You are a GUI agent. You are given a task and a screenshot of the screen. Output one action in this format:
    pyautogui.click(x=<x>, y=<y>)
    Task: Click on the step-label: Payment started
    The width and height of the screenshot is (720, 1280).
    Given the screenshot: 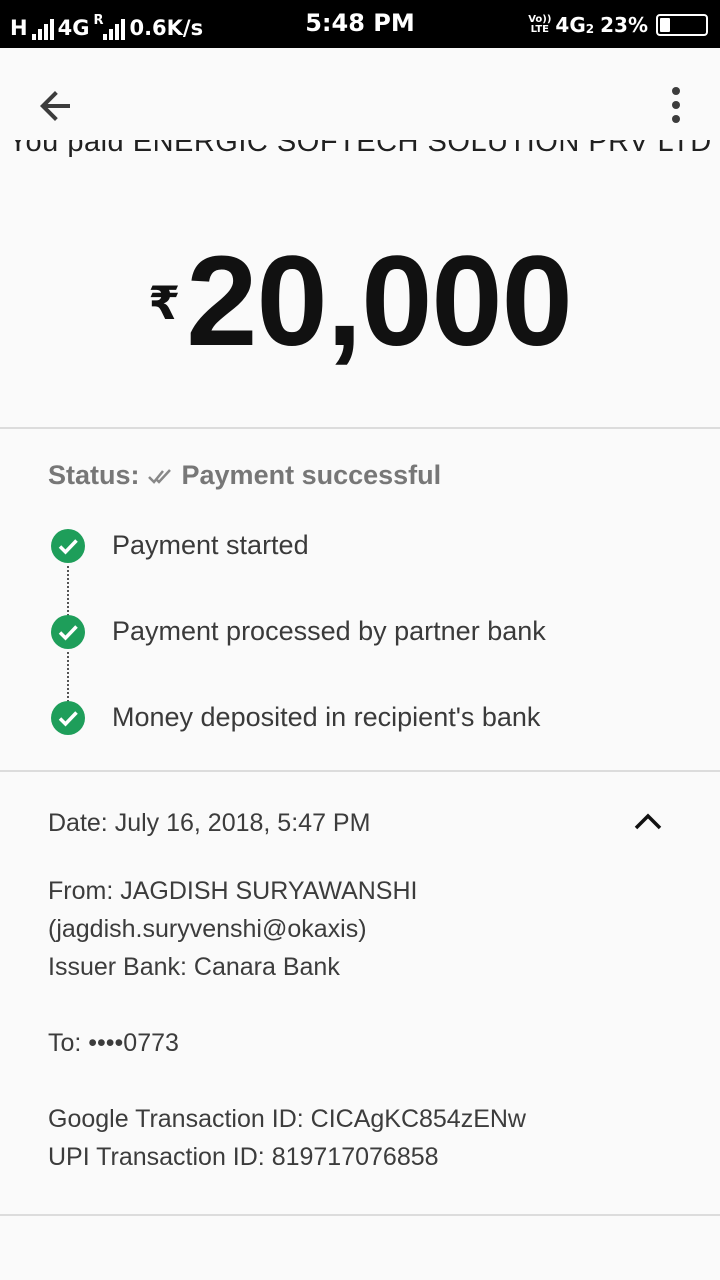 What is the action you would take?
    pyautogui.click(x=210, y=545)
    